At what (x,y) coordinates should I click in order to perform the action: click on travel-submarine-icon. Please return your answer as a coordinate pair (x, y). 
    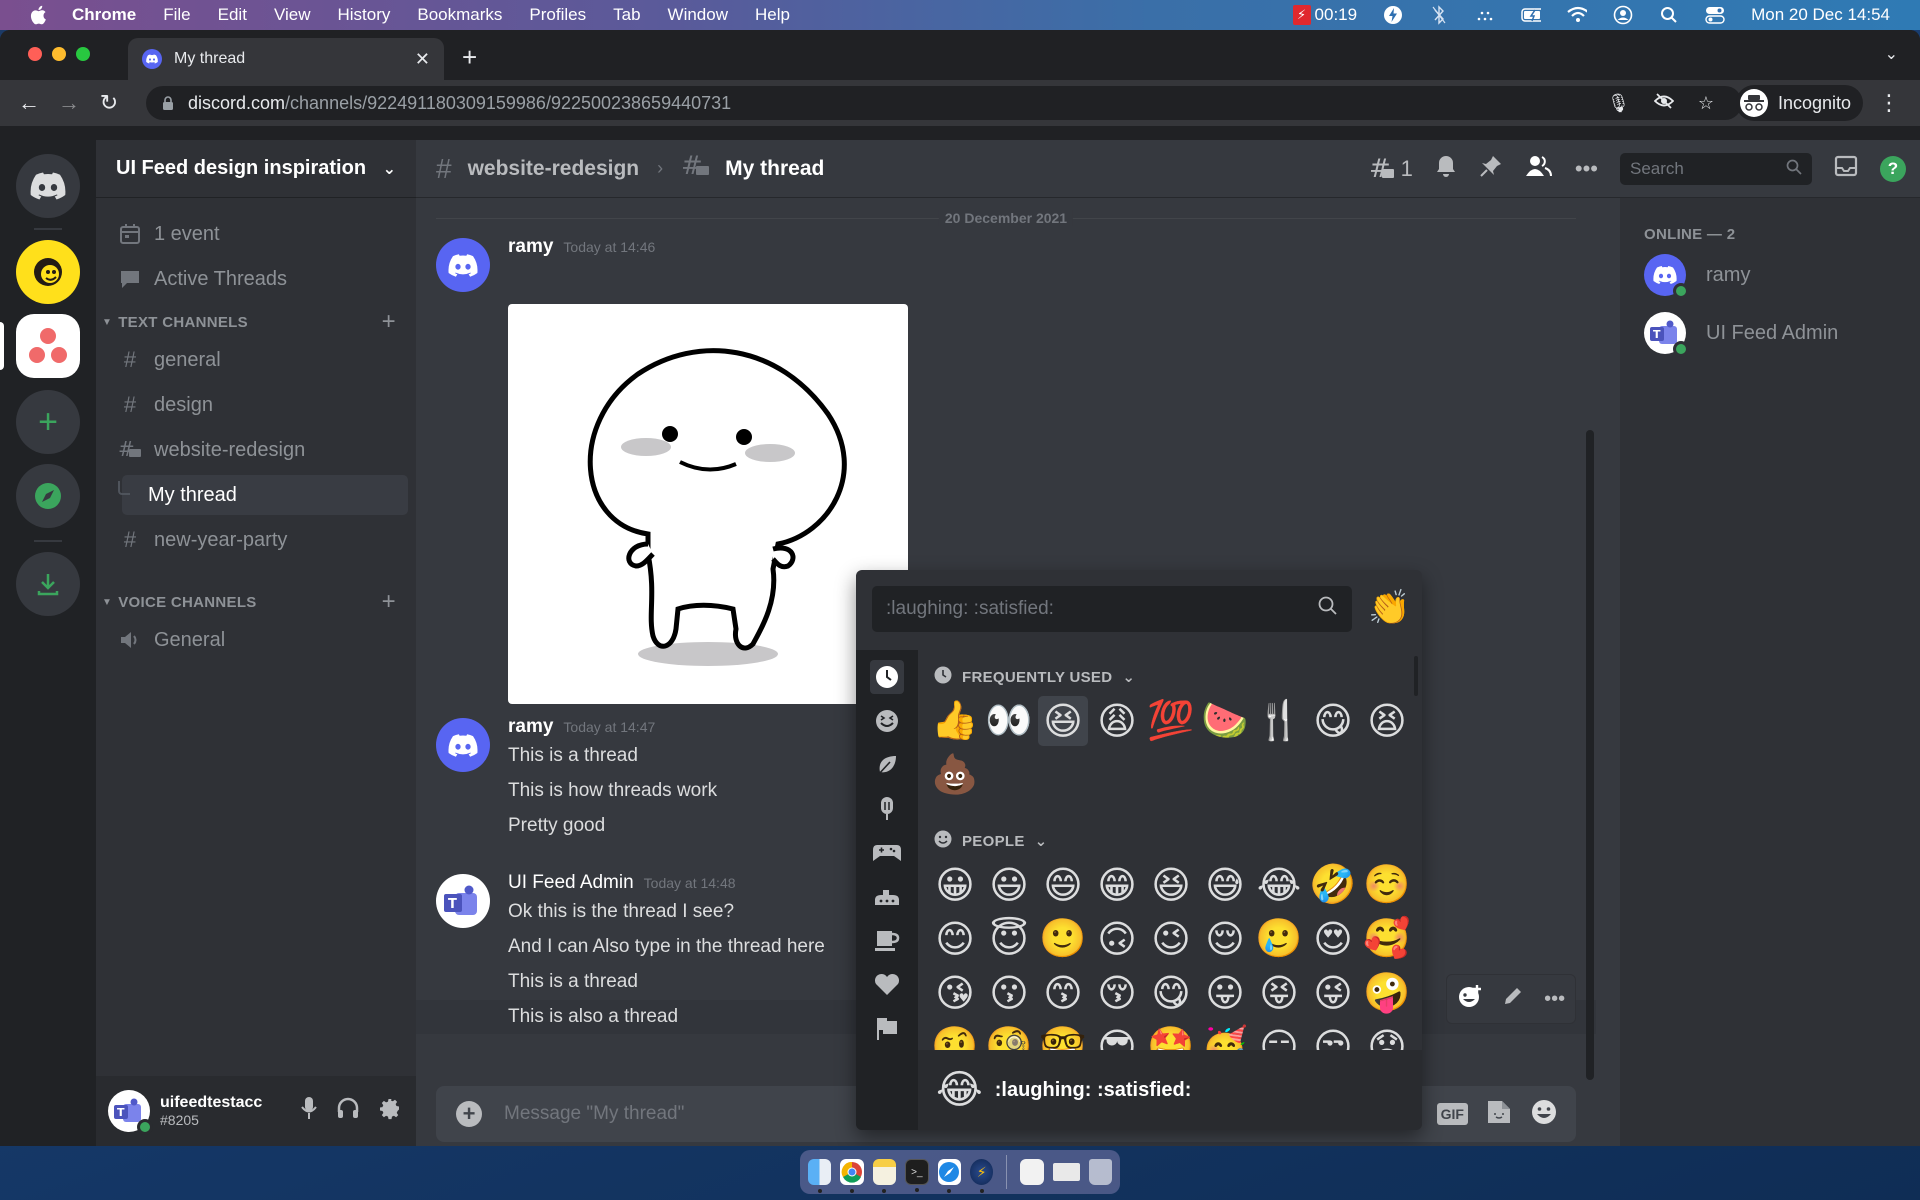
    Looking at the image, I should click on (887, 897).